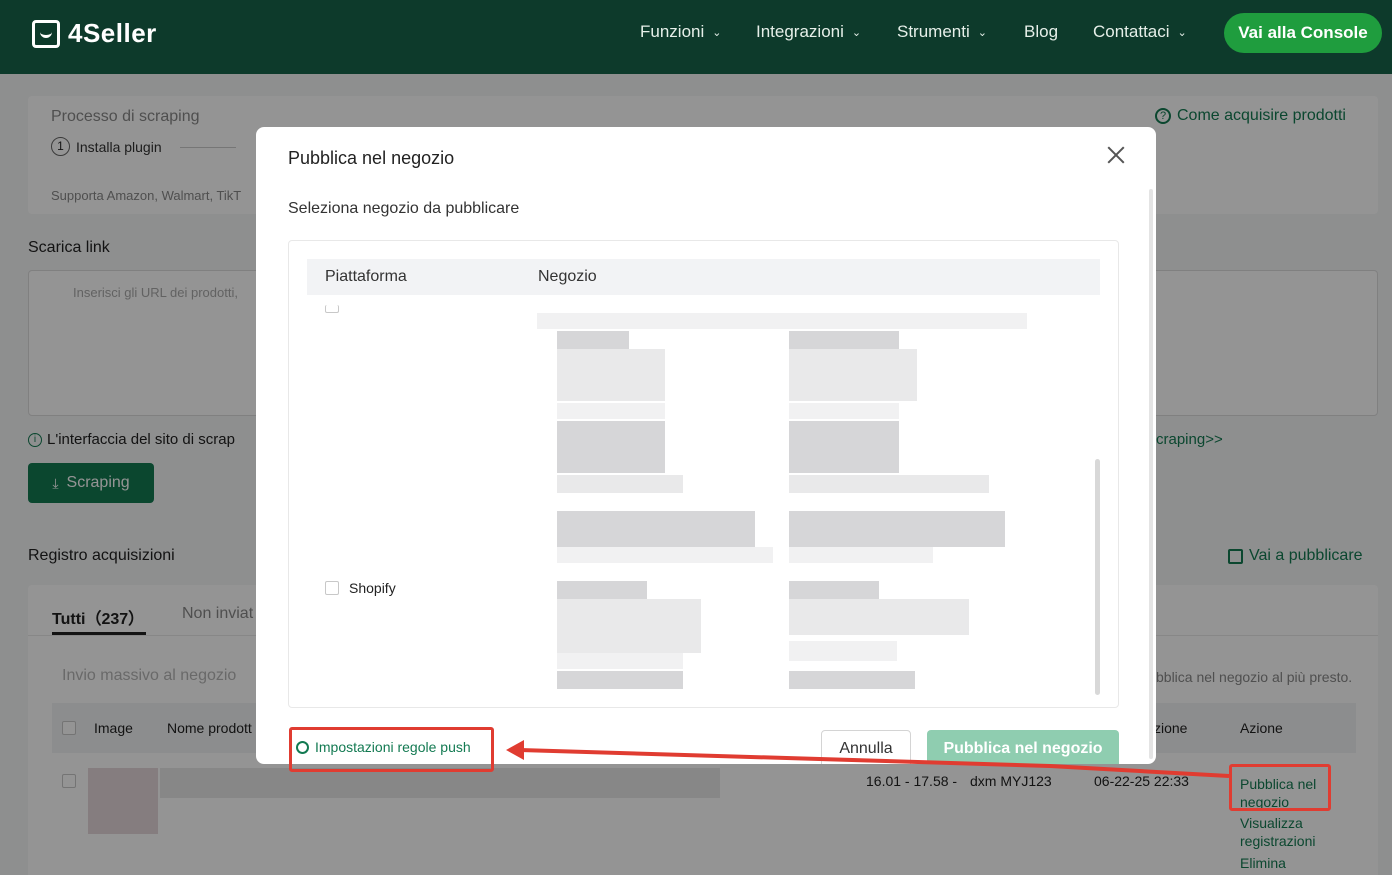 Image resolution: width=1392 pixels, height=875 pixels. I want to click on annotation-arrow, so click(868, 759).